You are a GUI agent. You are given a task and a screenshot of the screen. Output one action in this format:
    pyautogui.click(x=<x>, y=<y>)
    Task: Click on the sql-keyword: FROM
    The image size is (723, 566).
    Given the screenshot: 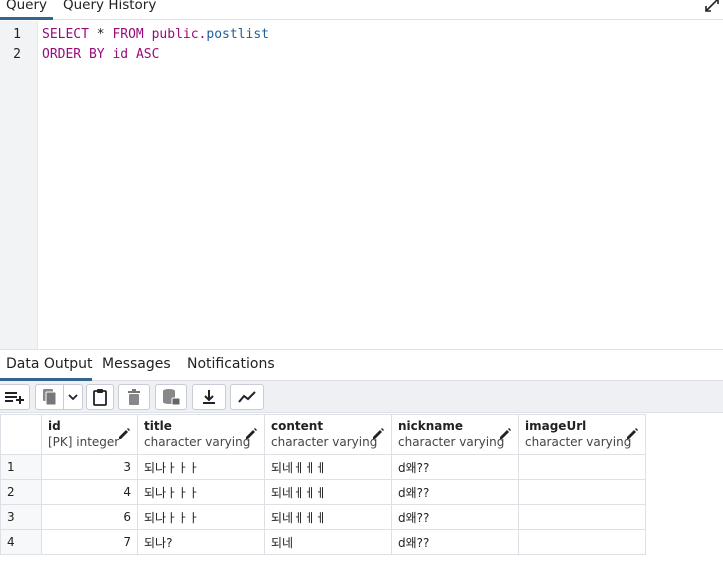 What is the action you would take?
    pyautogui.click(x=128, y=34)
    